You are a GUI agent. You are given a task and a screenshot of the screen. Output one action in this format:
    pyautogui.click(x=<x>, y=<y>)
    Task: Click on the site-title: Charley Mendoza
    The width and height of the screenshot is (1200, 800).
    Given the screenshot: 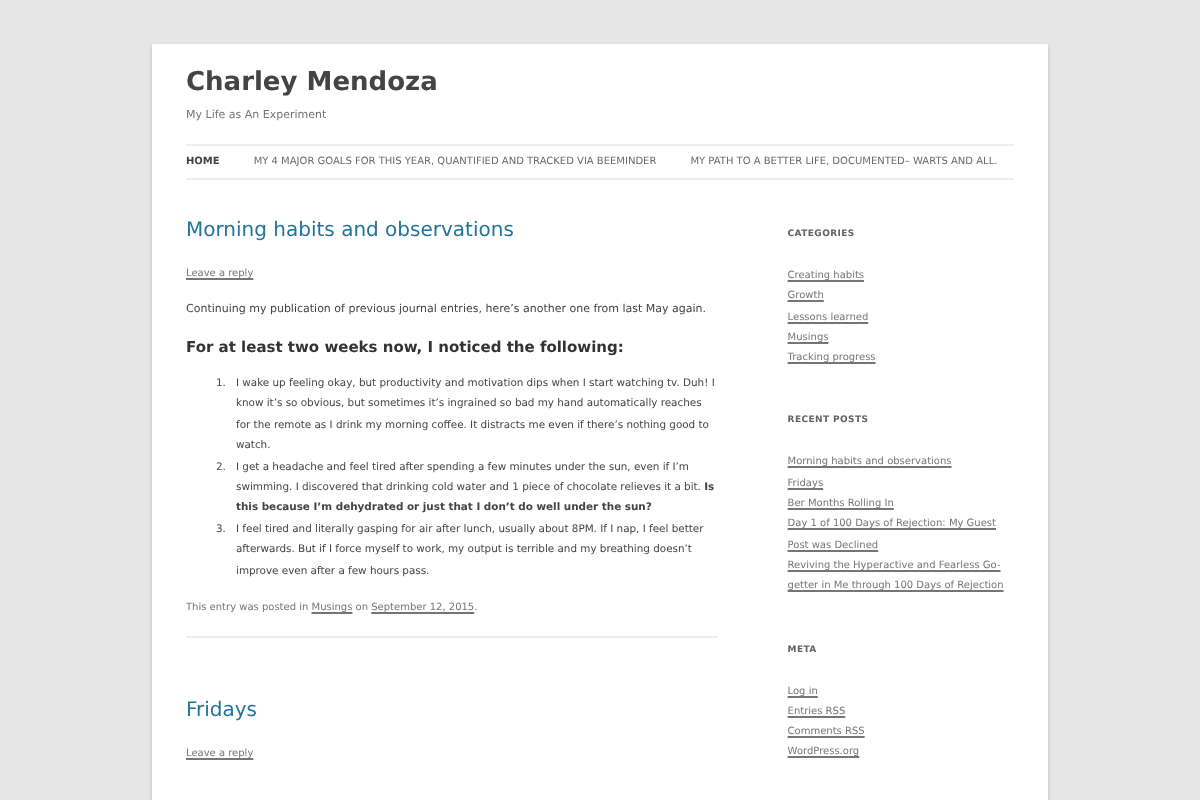 What is the action you would take?
    pyautogui.click(x=313, y=83)
    